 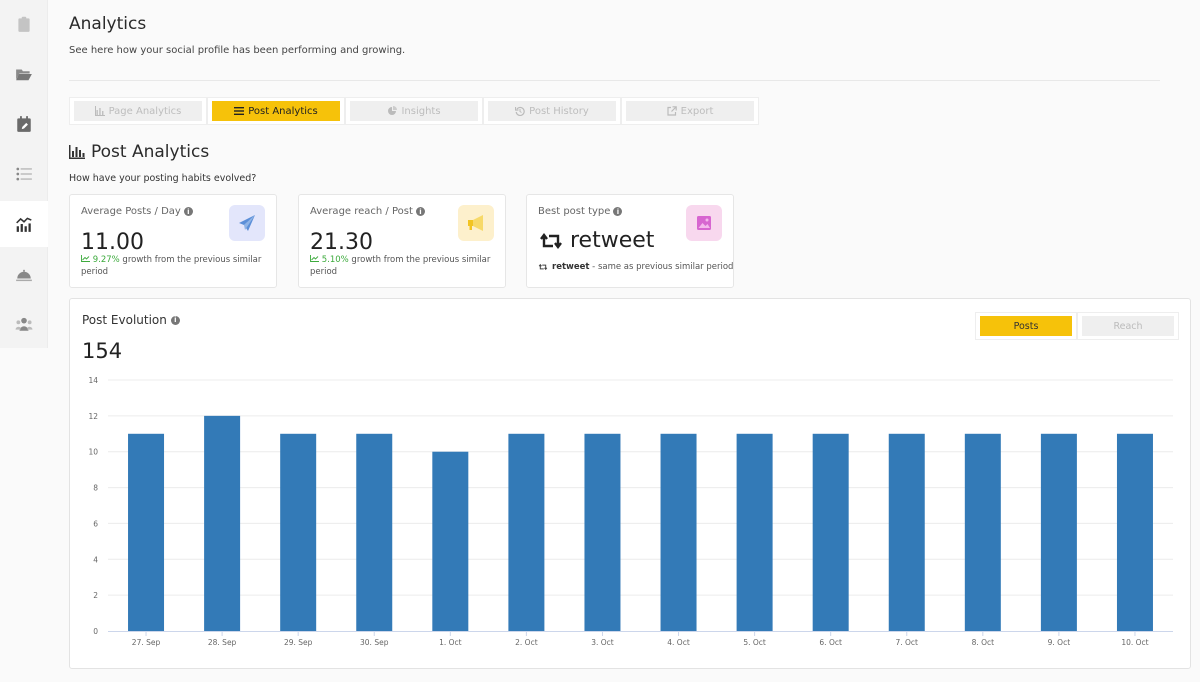 I want to click on x-tick-label: 4. Oct, so click(x=678, y=642).